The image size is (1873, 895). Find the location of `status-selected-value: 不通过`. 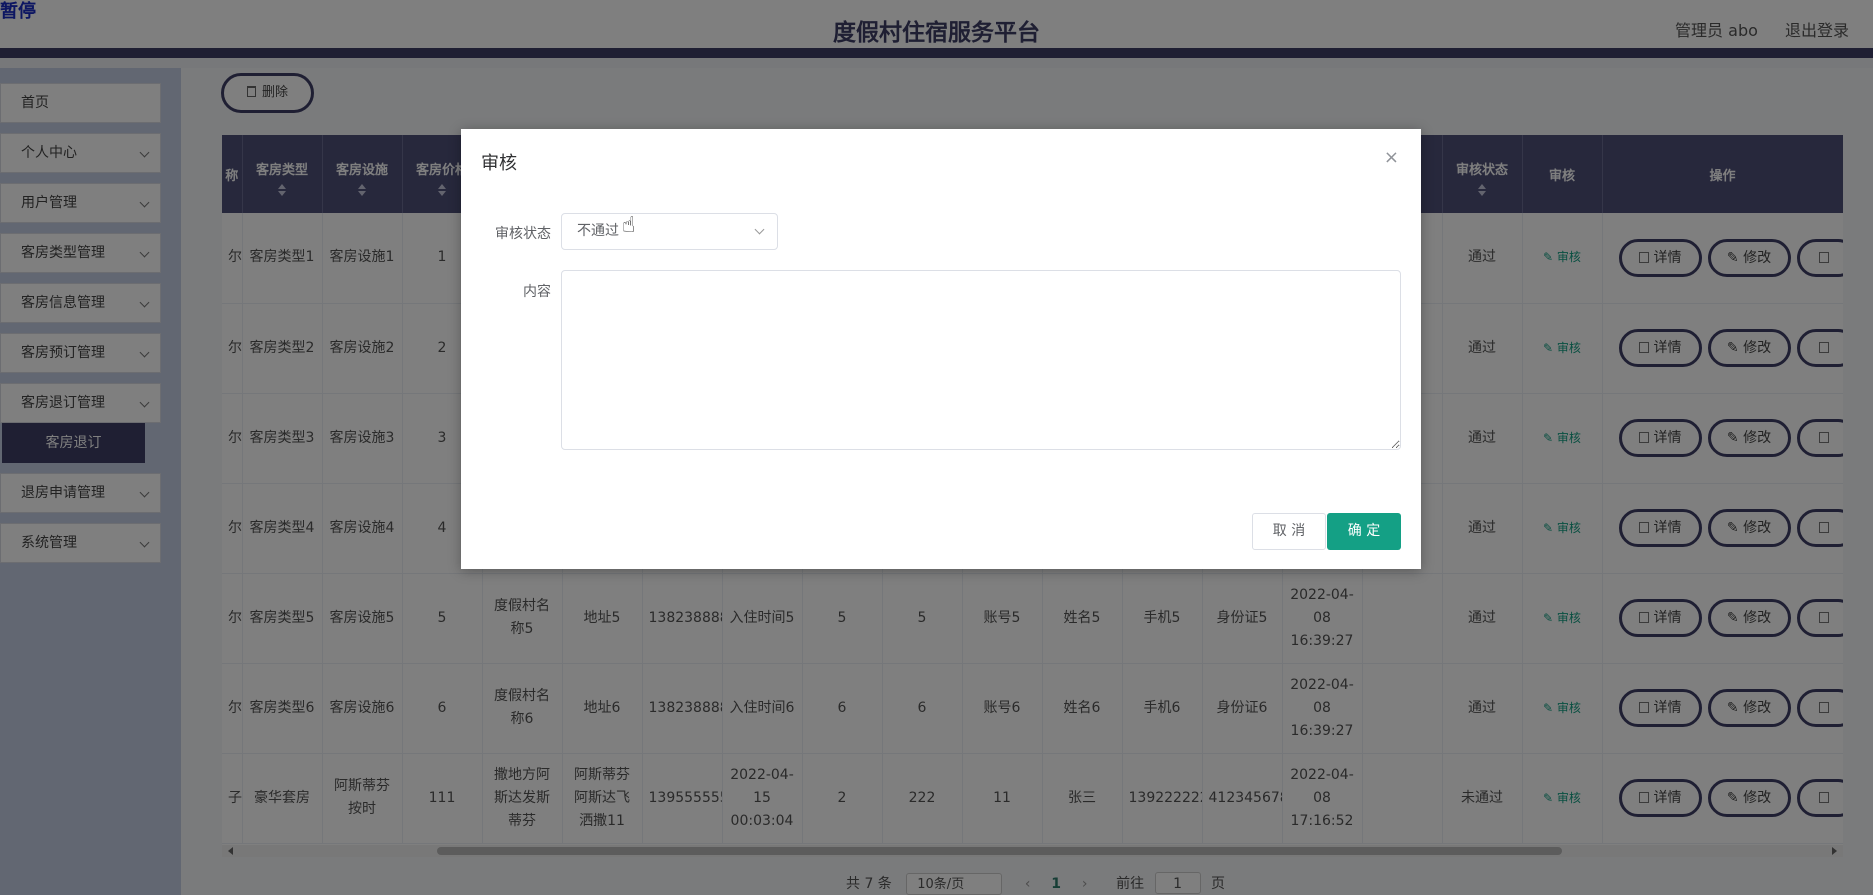

status-selected-value: 不通过 is located at coordinates (598, 231).